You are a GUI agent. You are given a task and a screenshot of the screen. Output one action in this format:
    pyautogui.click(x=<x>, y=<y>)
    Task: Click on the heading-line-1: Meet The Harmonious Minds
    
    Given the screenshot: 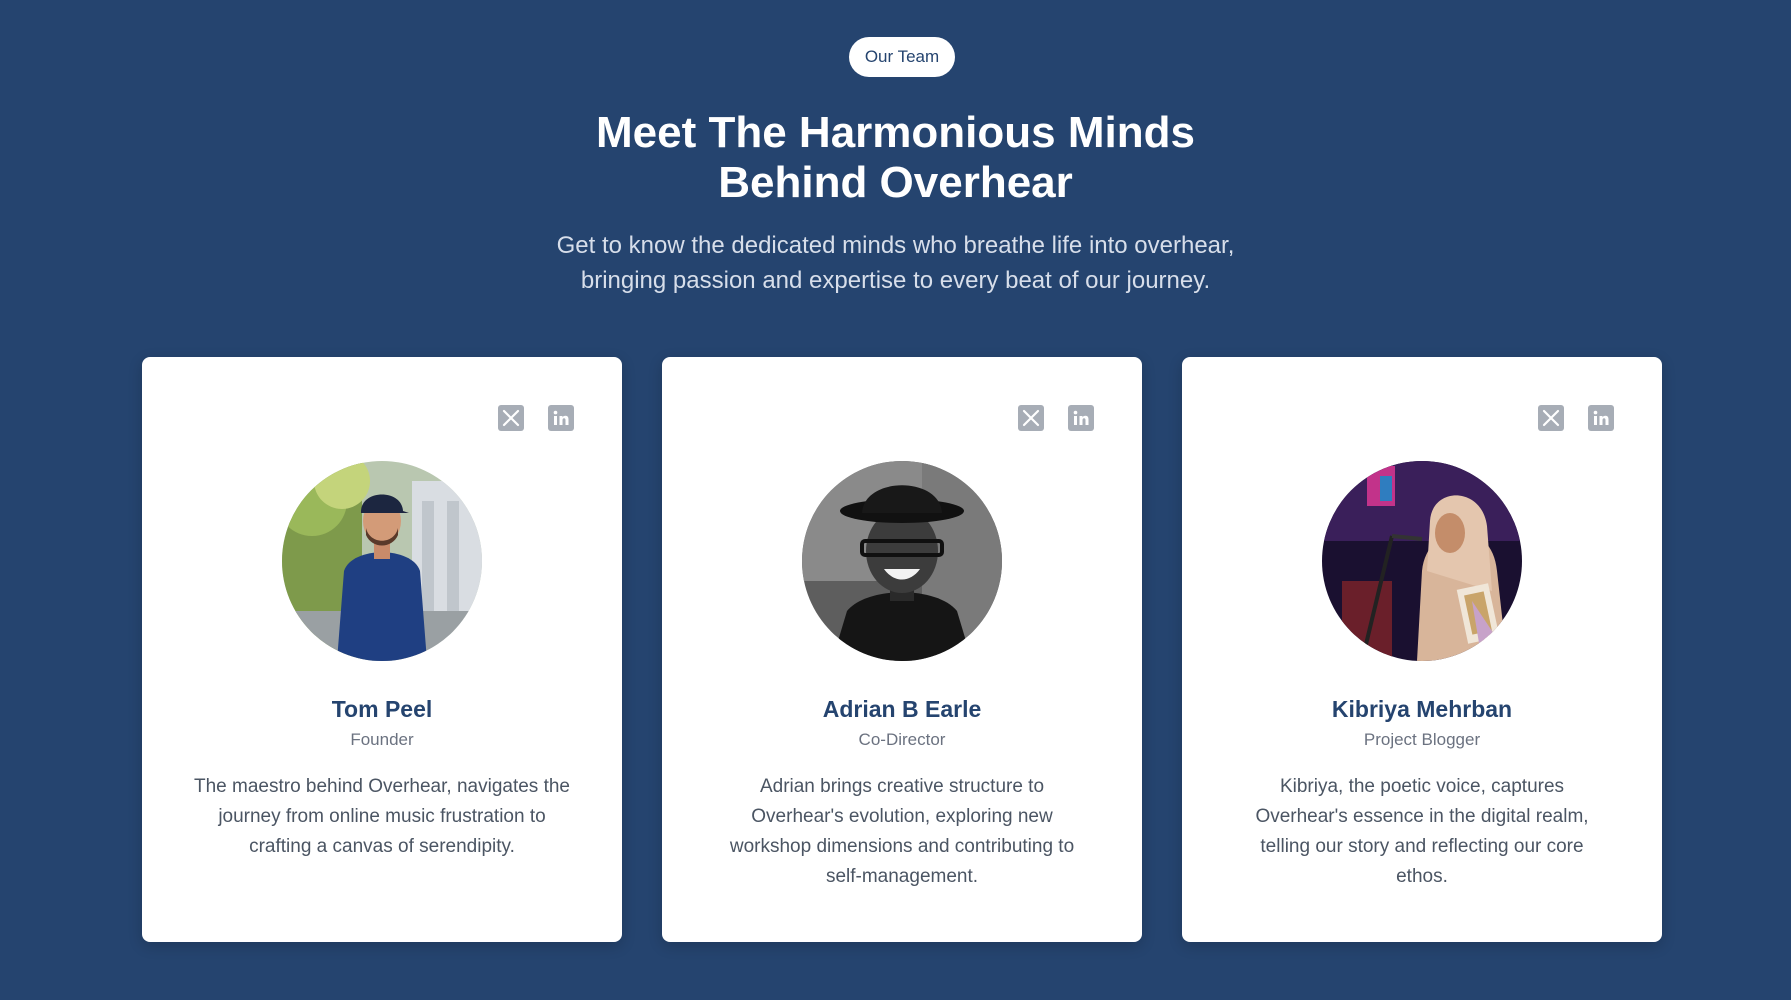 What is the action you would take?
    pyautogui.click(x=895, y=132)
    